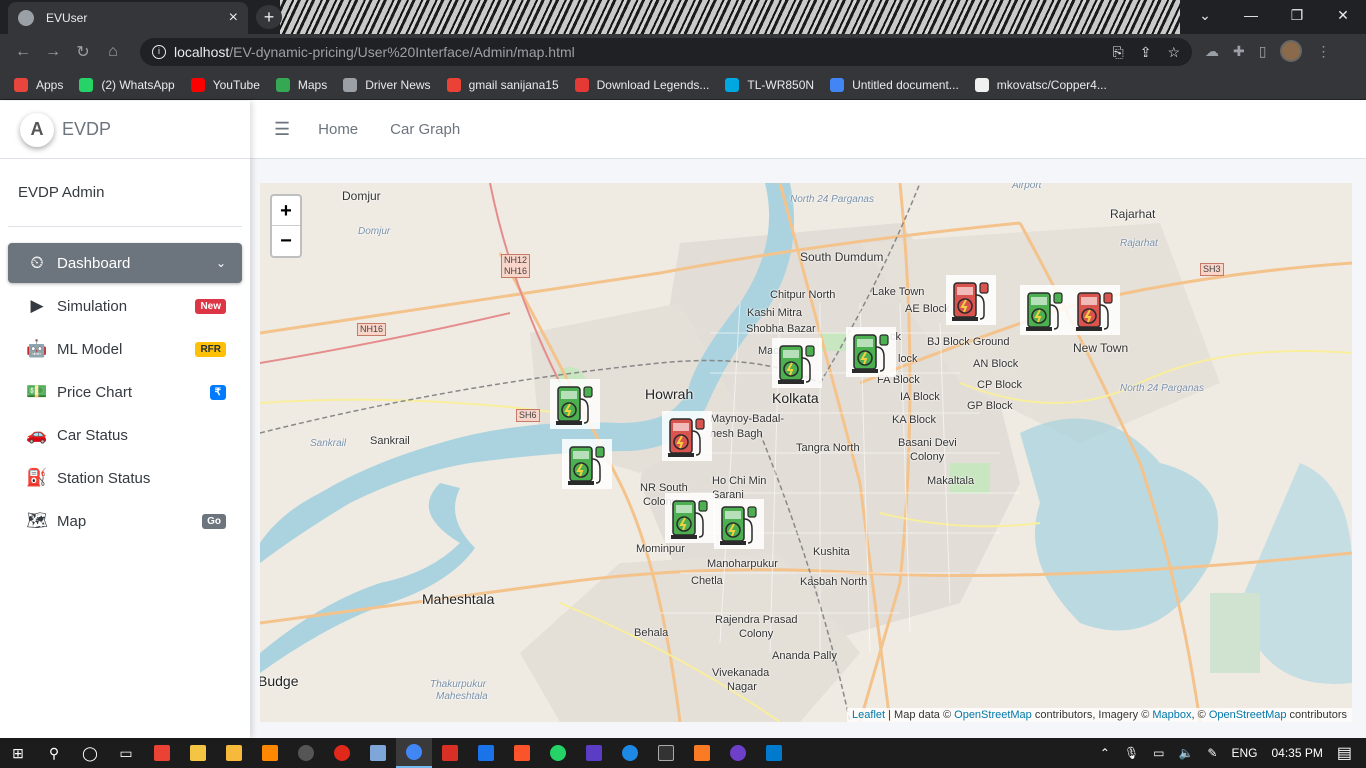 The width and height of the screenshot is (1366, 768). What do you see at coordinates (90, 753) in the screenshot?
I see `cortana-icon: ◯` at bounding box center [90, 753].